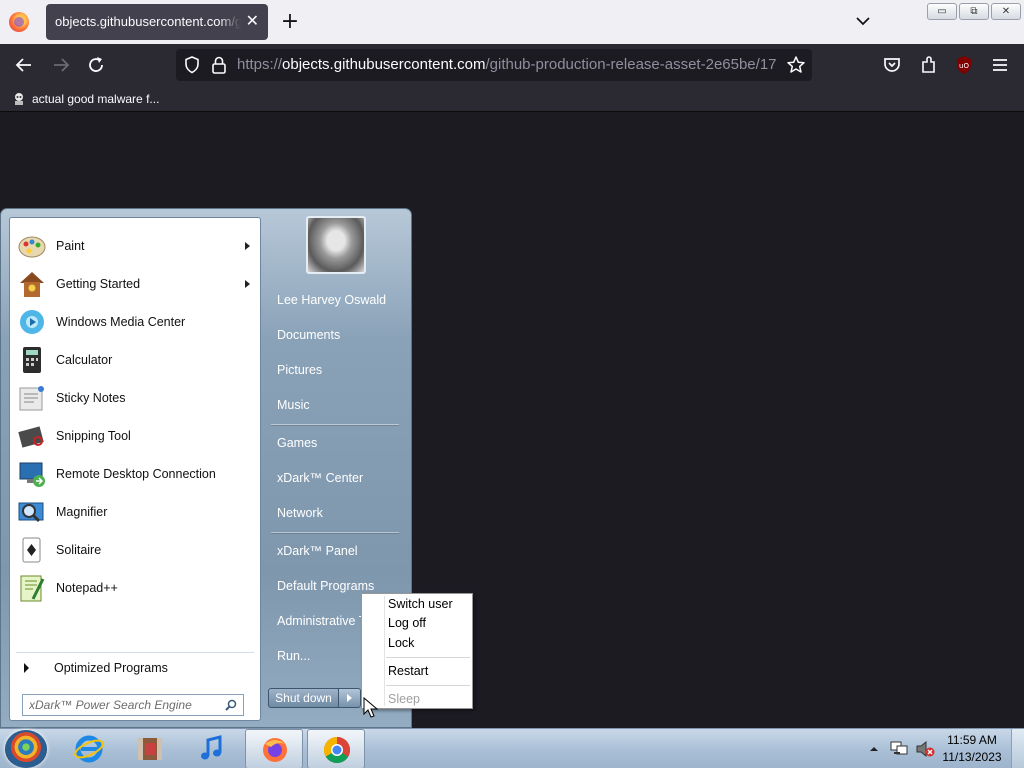 The height and width of the screenshot is (768, 1024). Describe the element at coordinates (428, 685) in the screenshot. I see `menu-divider` at that location.